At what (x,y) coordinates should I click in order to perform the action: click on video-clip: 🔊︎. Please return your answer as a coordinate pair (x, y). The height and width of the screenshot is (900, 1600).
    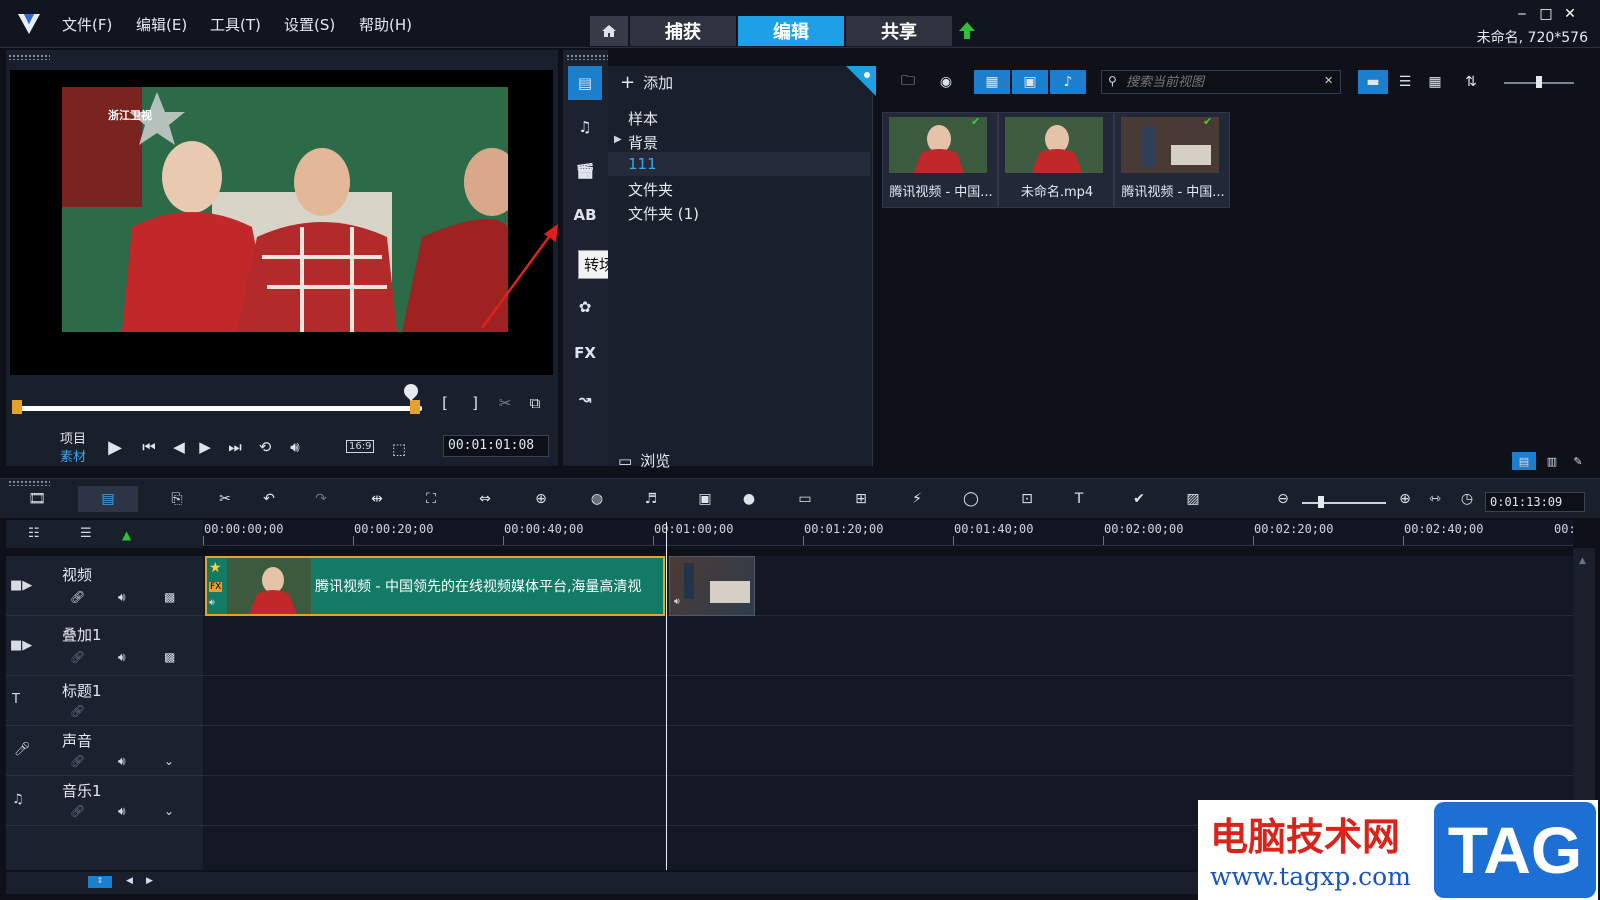
    Looking at the image, I should click on (712, 586).